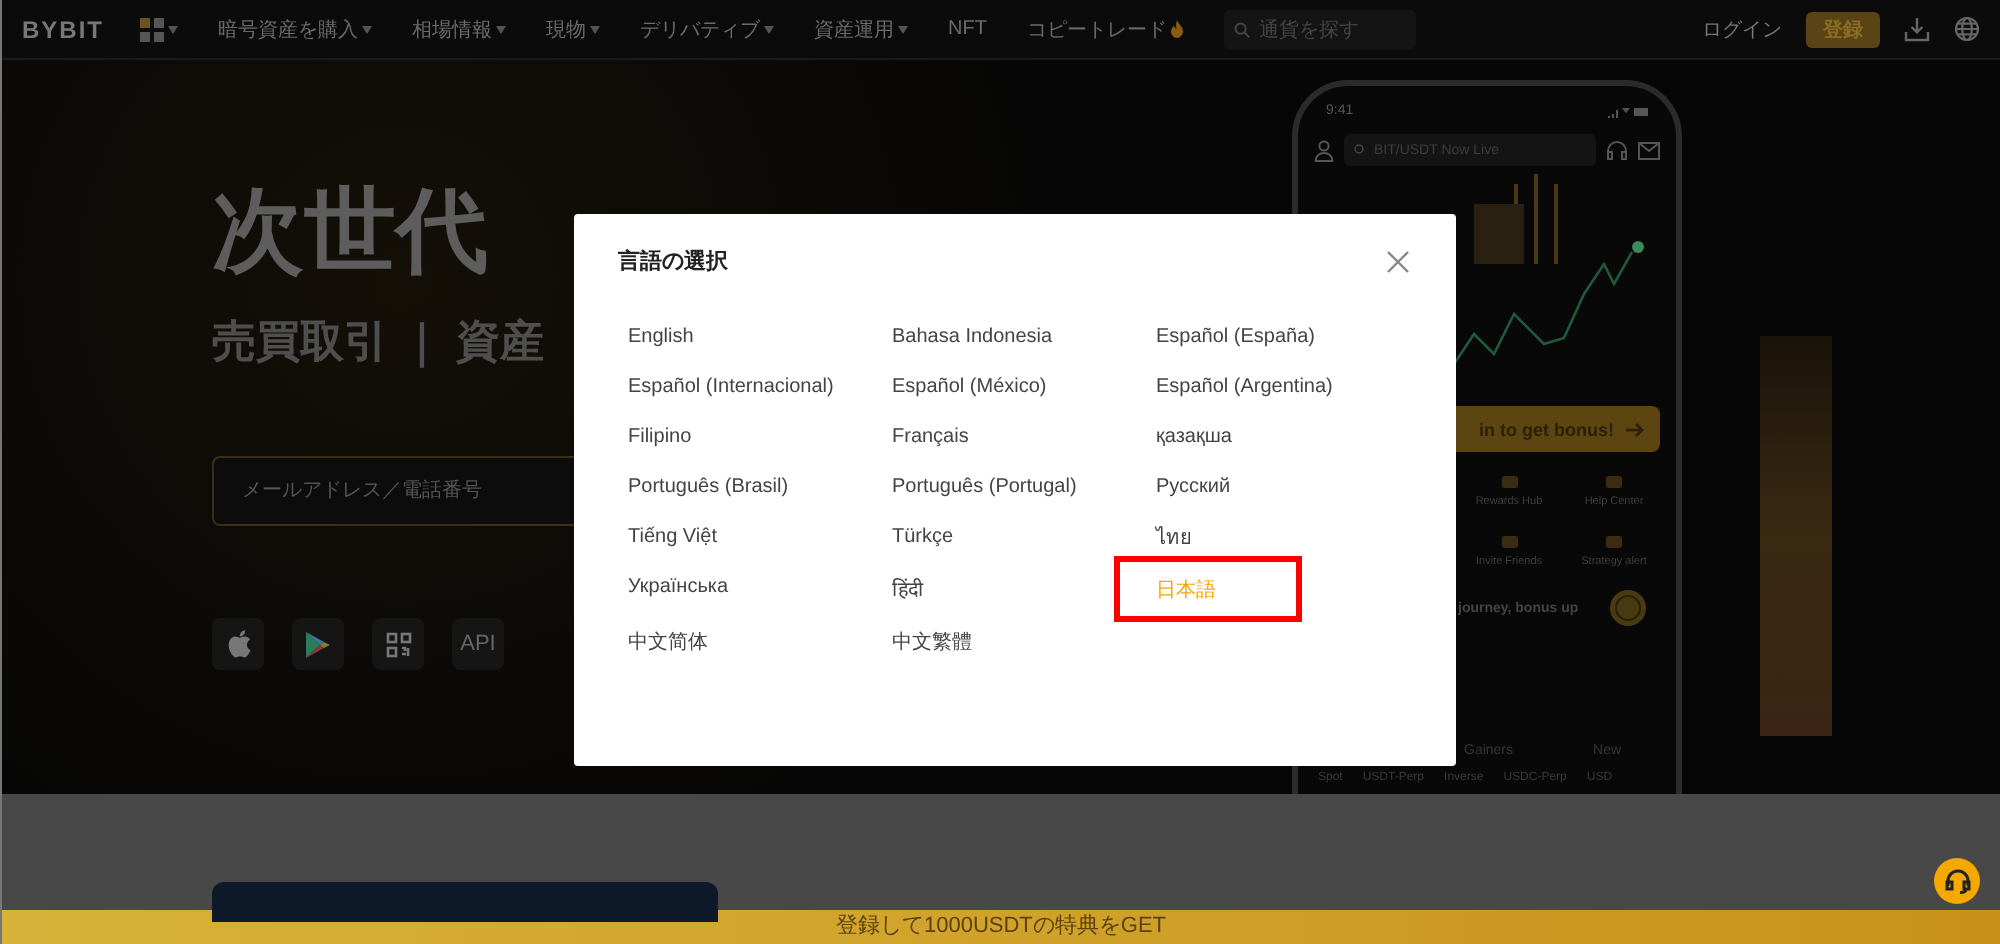  What do you see at coordinates (1194, 437) in the screenshot?
I see `language-option: қазақша` at bounding box center [1194, 437].